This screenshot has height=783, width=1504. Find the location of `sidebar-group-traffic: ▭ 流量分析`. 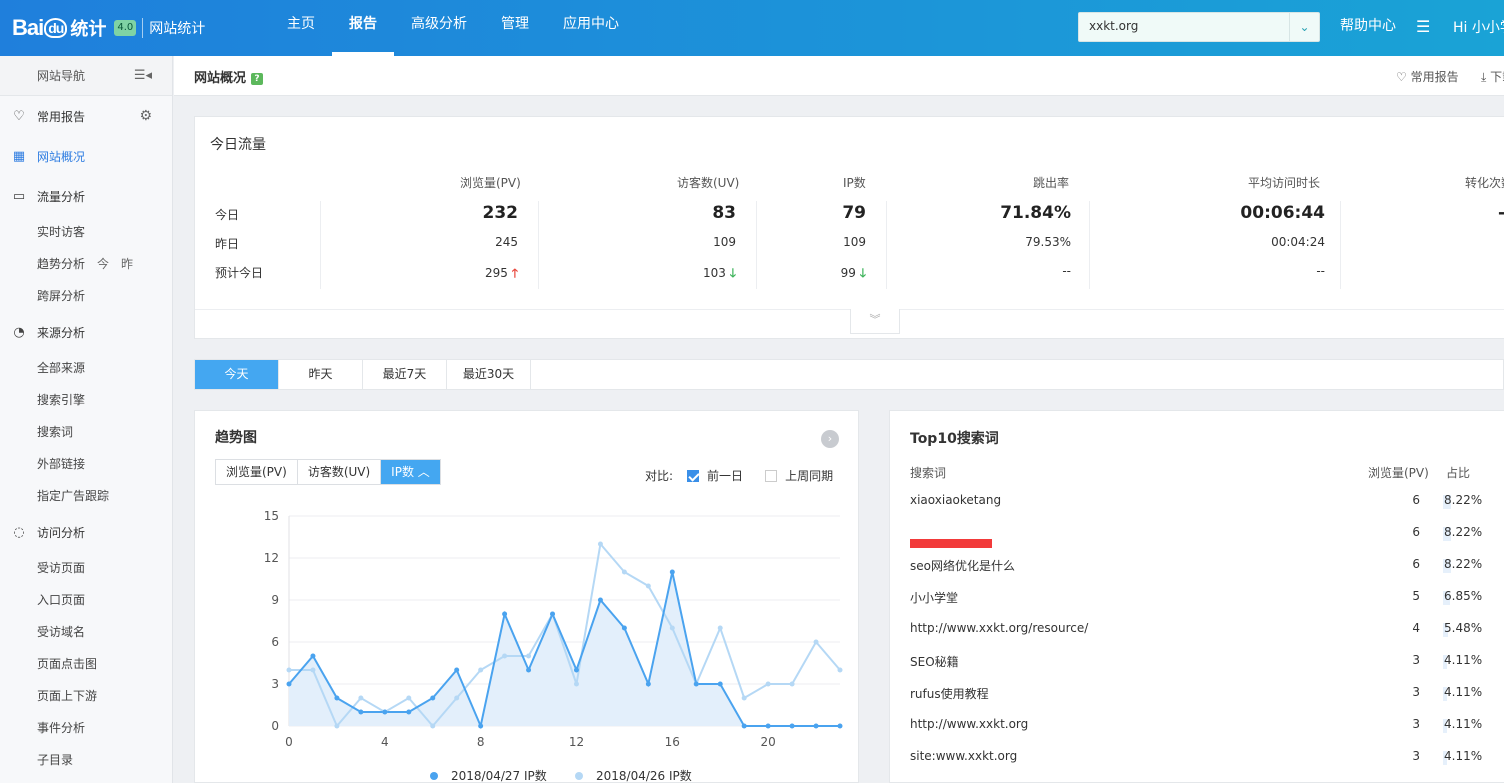

sidebar-group-traffic: ▭ 流量分析 is located at coordinates (86, 196).